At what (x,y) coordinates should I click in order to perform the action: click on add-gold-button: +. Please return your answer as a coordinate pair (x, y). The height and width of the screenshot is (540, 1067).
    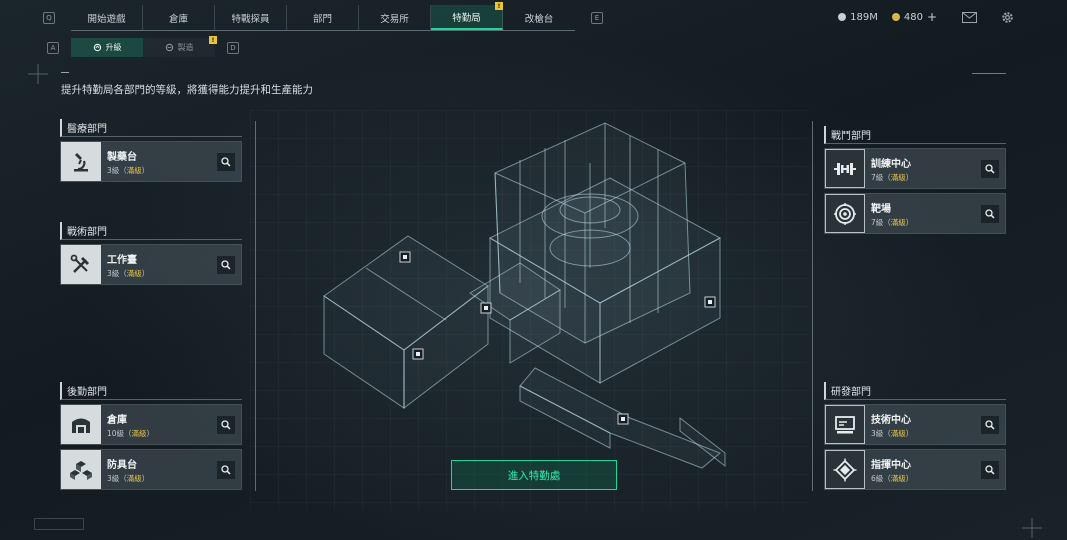
    Looking at the image, I should click on (932, 17).